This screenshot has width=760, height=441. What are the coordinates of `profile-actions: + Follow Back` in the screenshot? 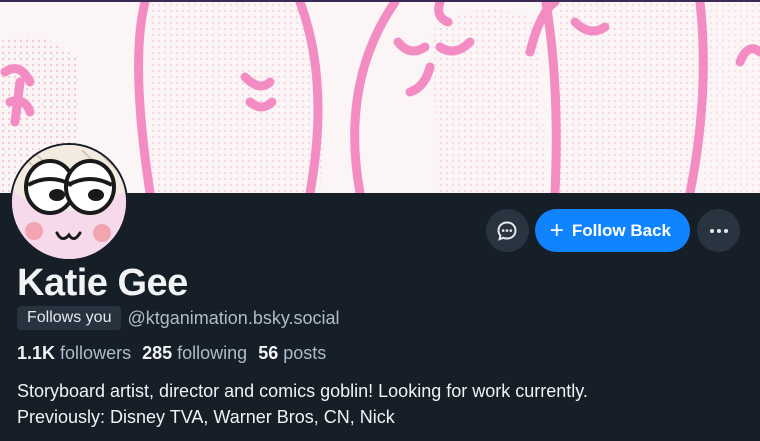 It's located at (612, 230).